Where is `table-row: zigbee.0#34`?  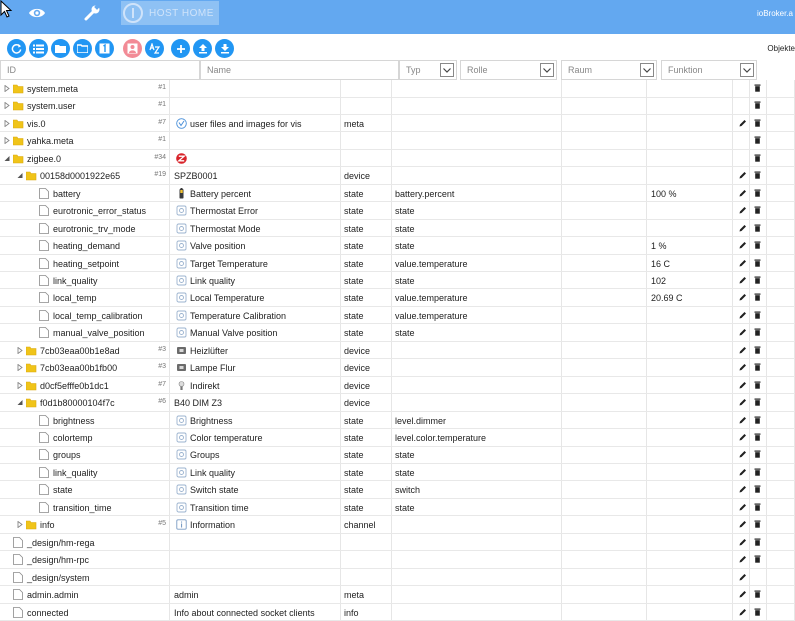
table-row: zigbee.0#34 is located at coordinates (397, 159).